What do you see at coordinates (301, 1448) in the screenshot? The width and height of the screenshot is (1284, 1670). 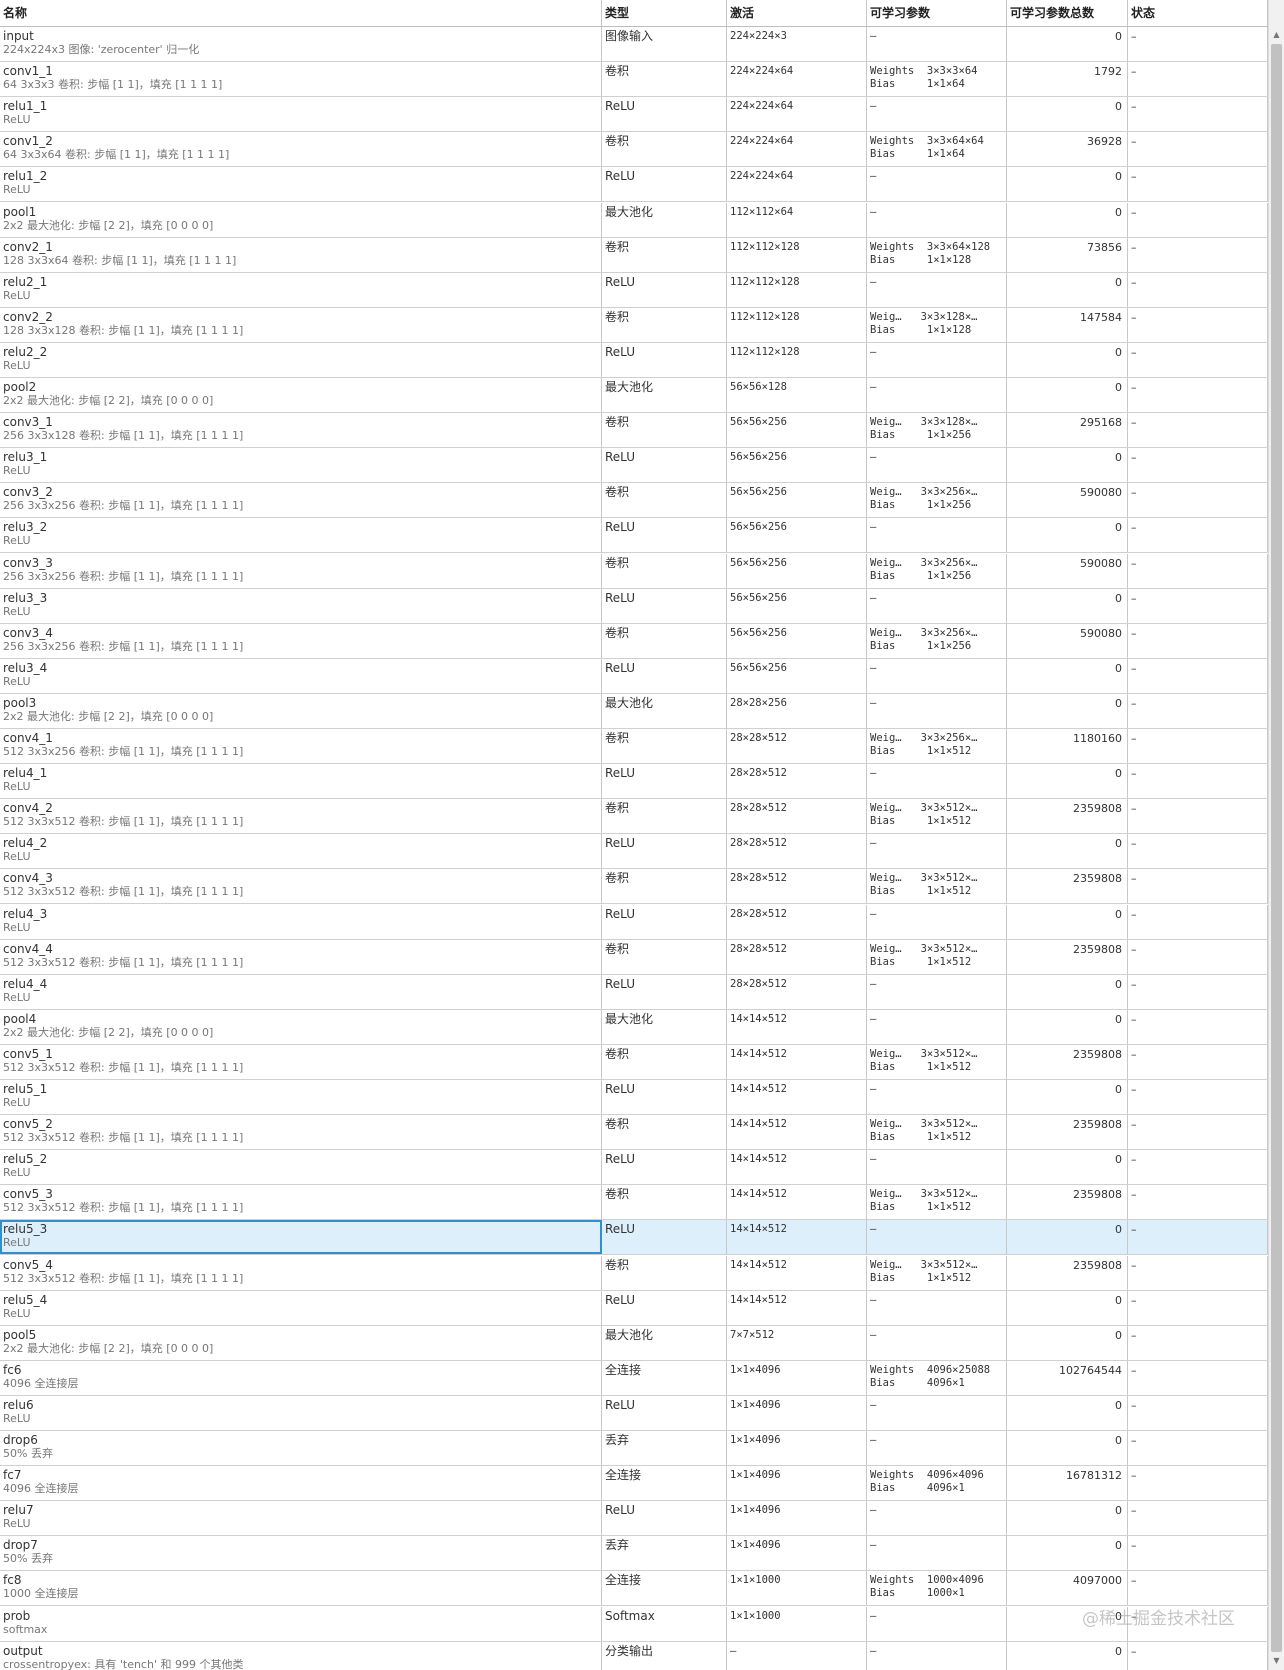 I see `layer-name-cell: drop6 50% 丢弃` at bounding box center [301, 1448].